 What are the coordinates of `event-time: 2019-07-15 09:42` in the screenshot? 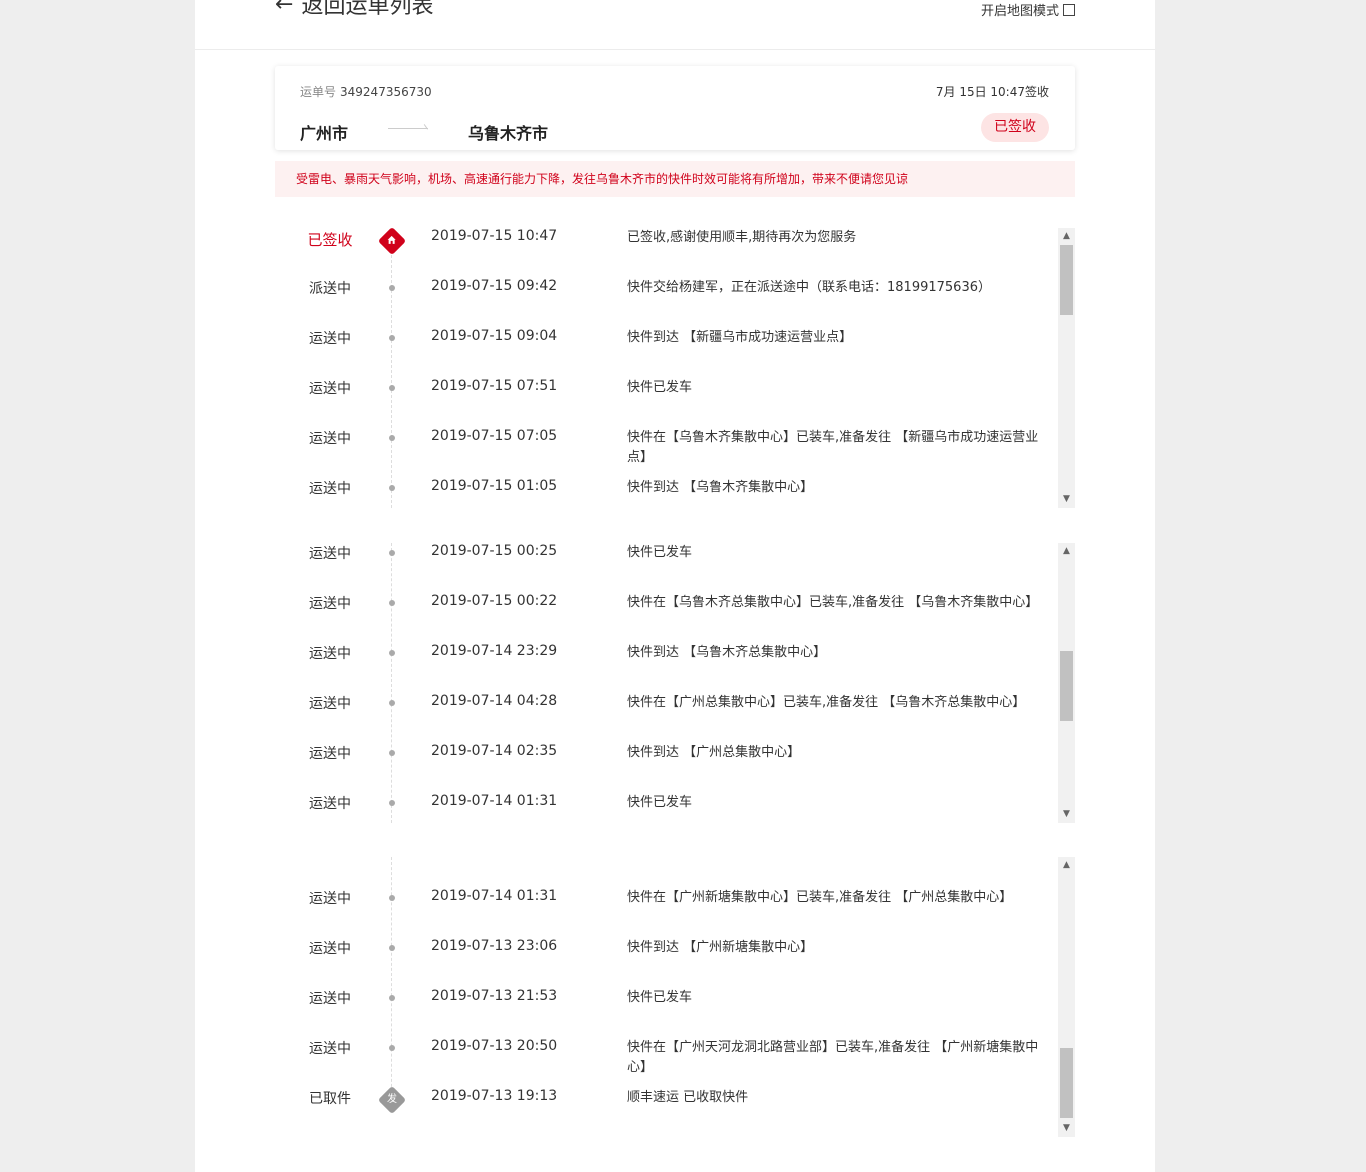 It's located at (494, 286).